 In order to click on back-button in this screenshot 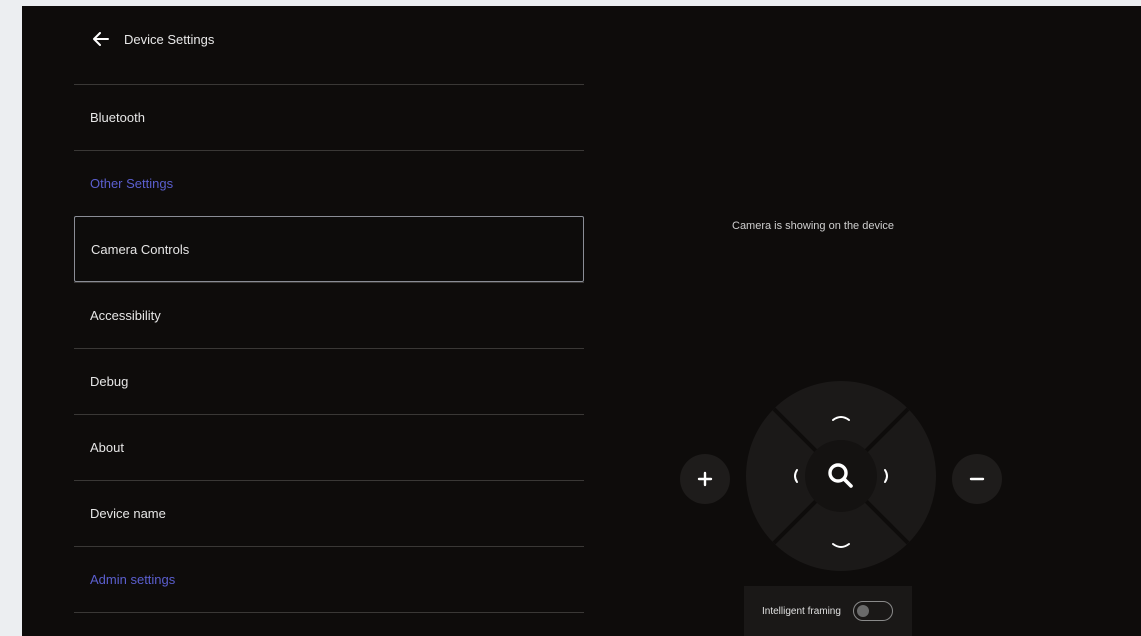, I will do `click(101, 39)`.